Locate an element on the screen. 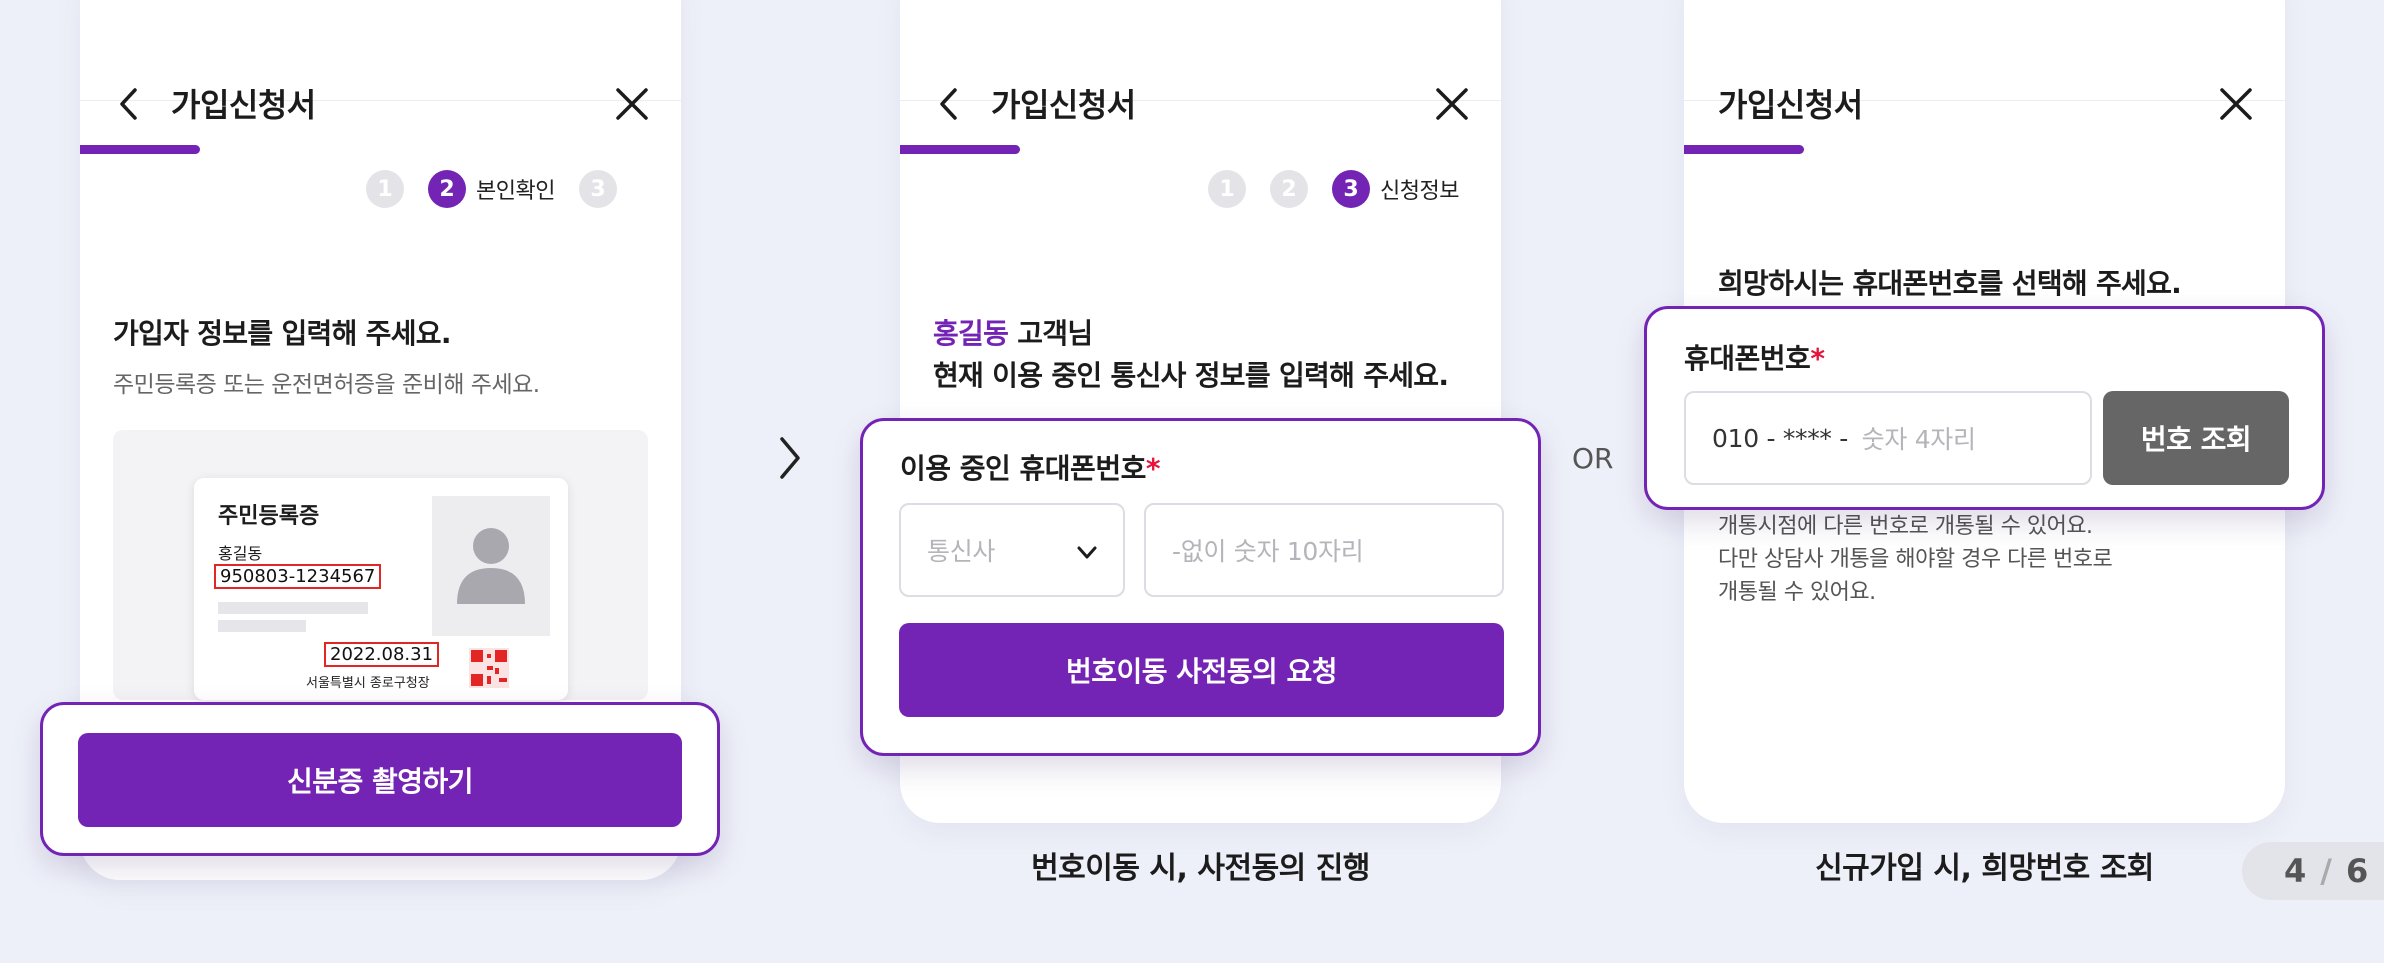 This screenshot has width=2384, height=963. page-current: 4 is located at coordinates (2295, 871).